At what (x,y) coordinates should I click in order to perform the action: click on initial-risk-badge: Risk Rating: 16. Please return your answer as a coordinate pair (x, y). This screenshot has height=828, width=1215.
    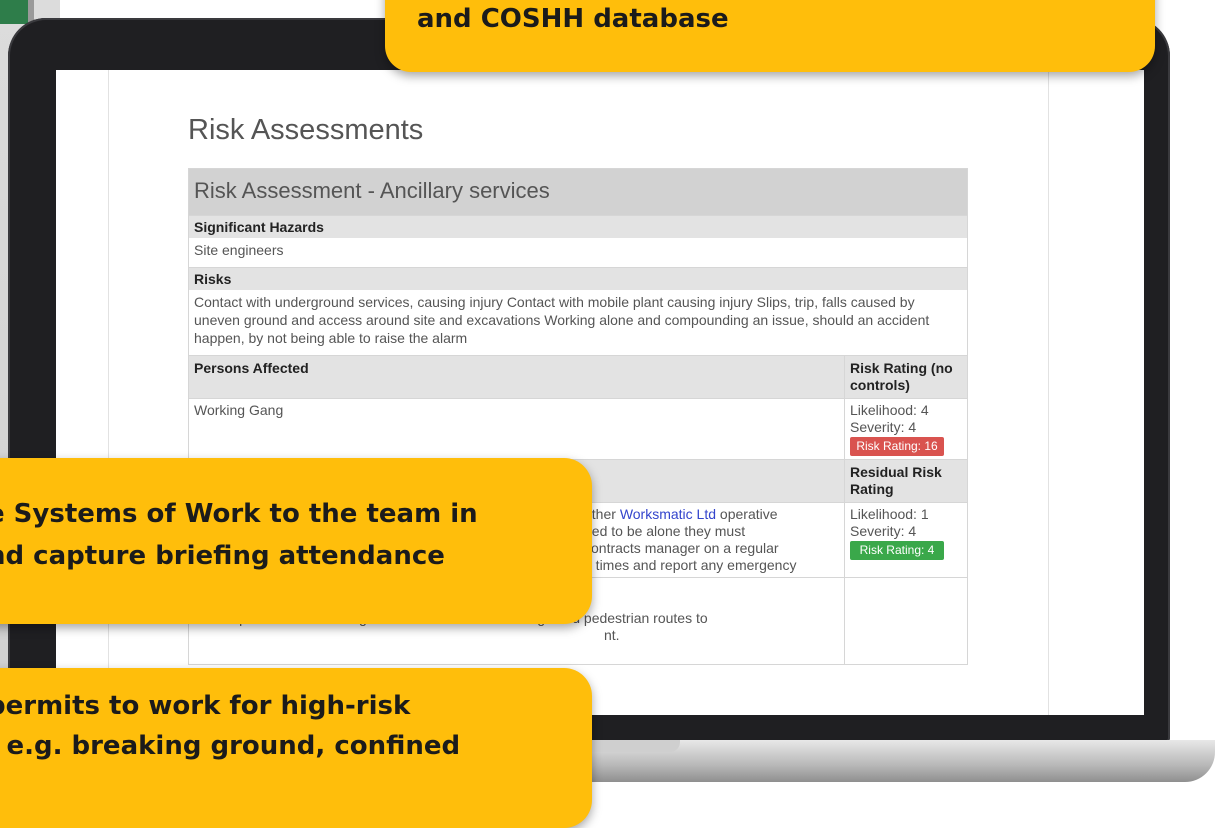
    Looking at the image, I should click on (897, 446).